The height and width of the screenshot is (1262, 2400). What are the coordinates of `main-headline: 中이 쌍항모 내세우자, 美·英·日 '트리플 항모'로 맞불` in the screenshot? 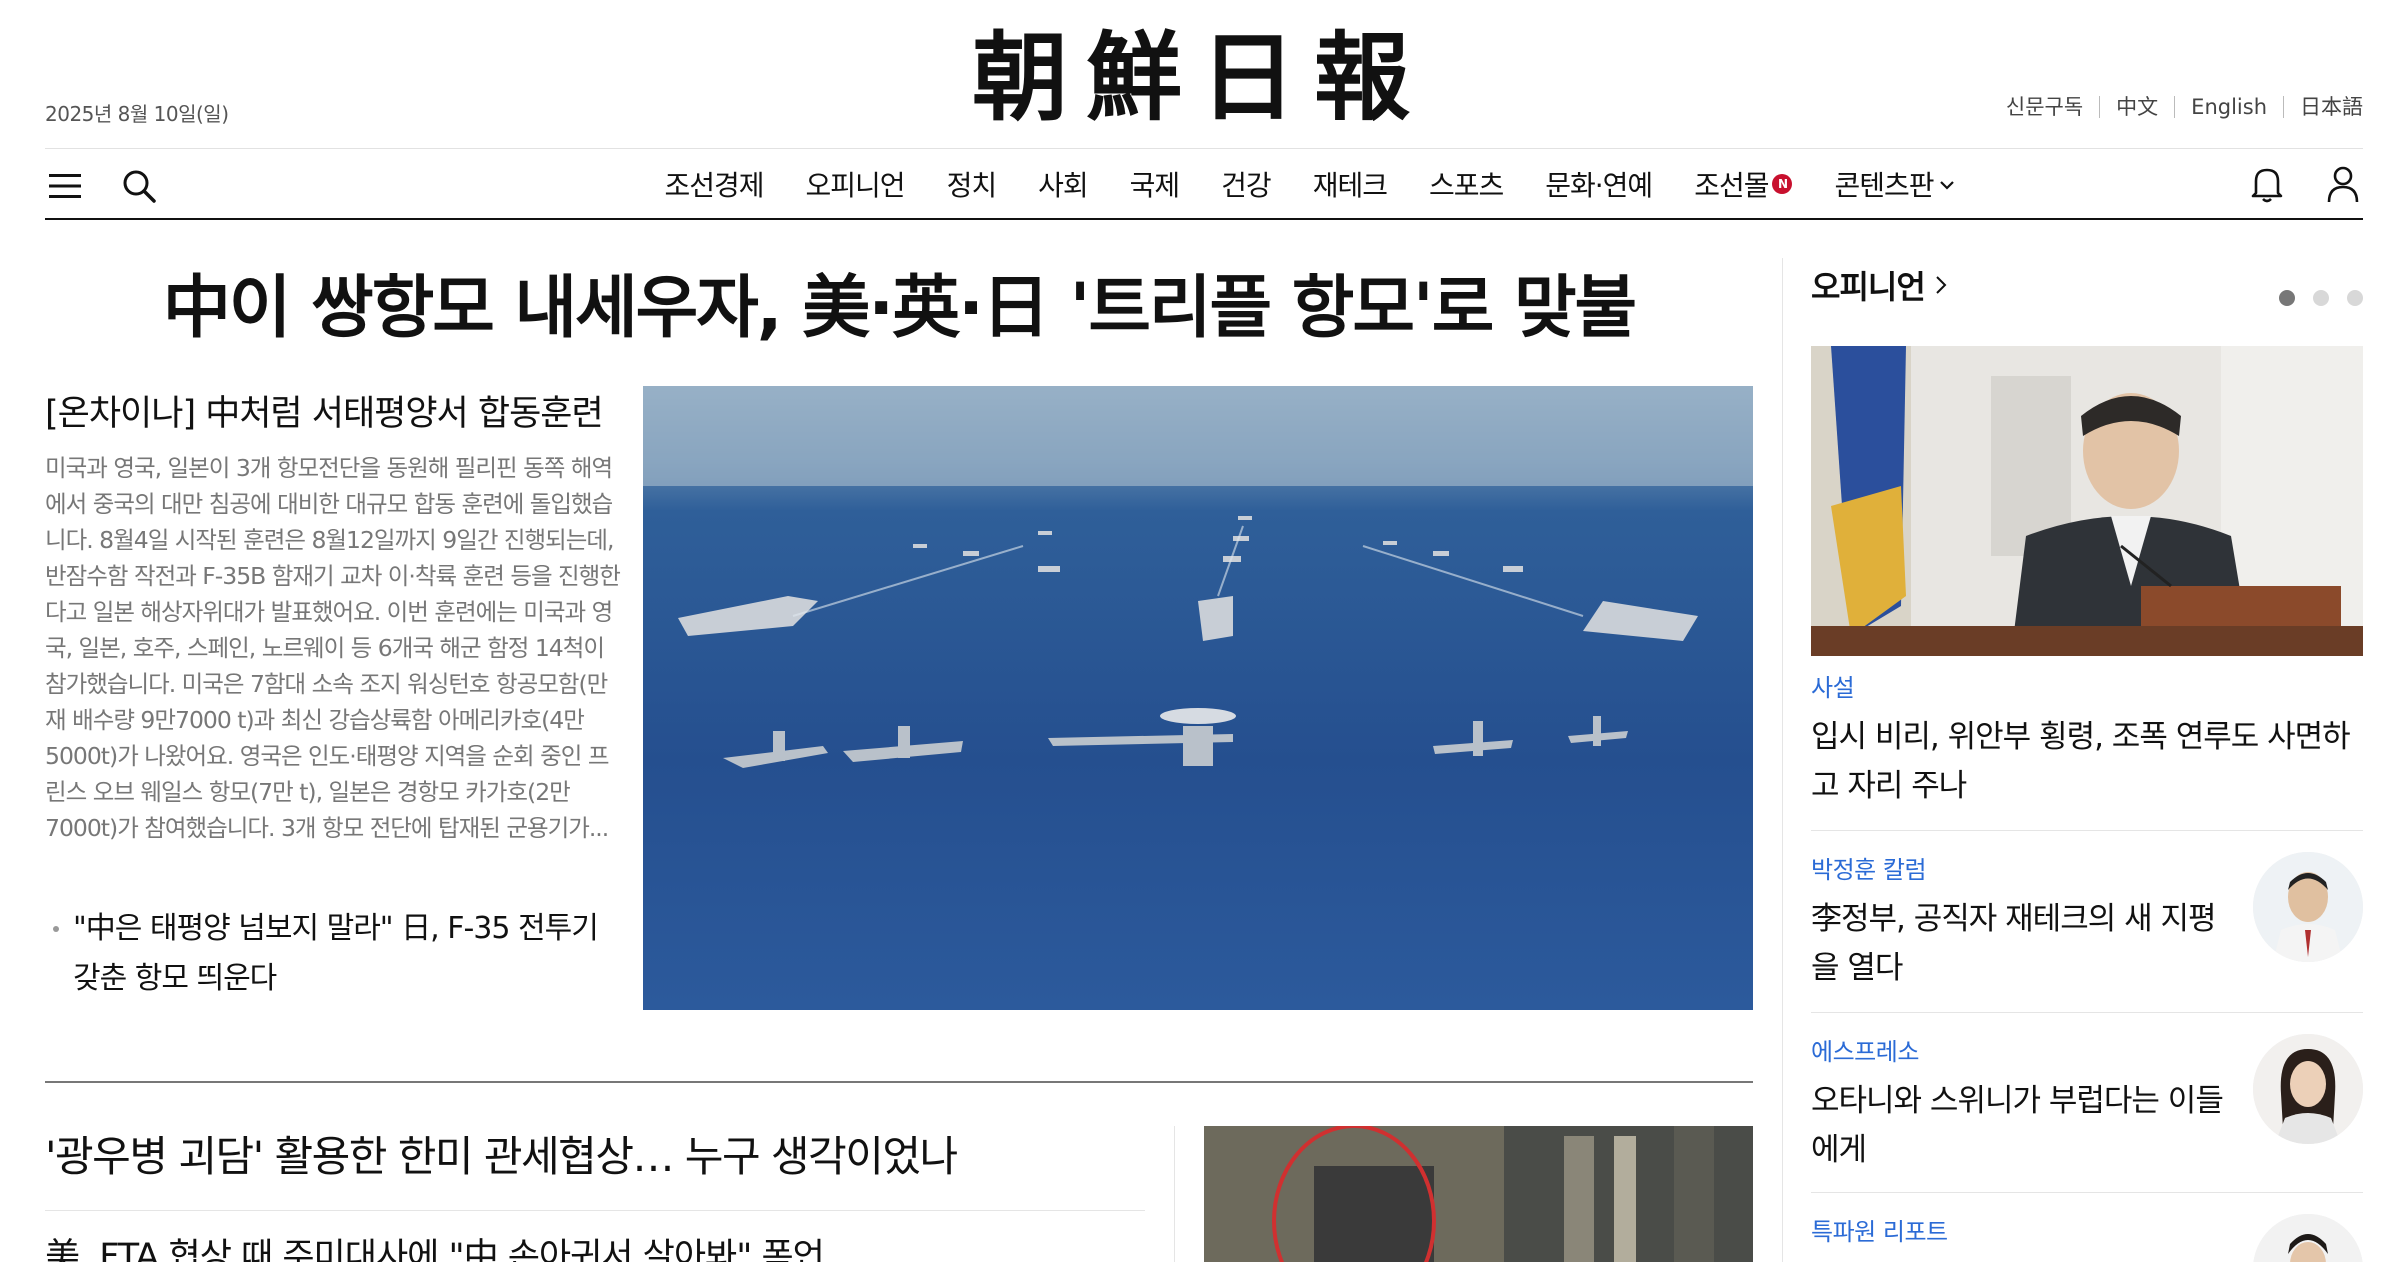 It's located at (899, 309).